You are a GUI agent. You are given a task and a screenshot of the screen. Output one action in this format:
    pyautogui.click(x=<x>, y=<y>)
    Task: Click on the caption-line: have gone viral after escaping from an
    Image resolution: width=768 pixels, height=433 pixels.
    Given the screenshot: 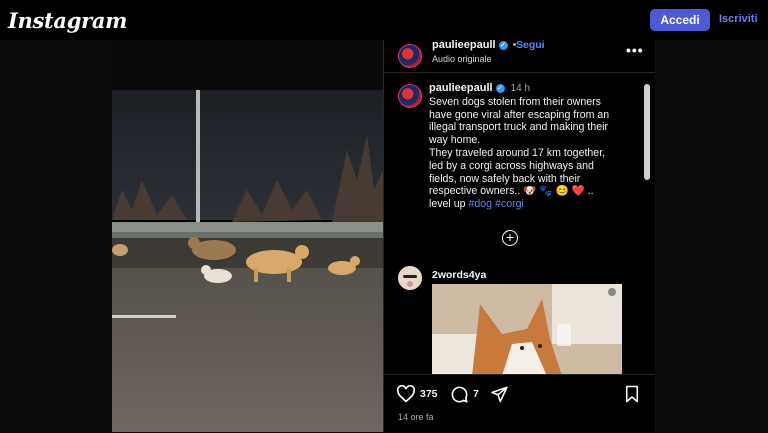 What is the action you would take?
    pyautogui.click(x=519, y=114)
    